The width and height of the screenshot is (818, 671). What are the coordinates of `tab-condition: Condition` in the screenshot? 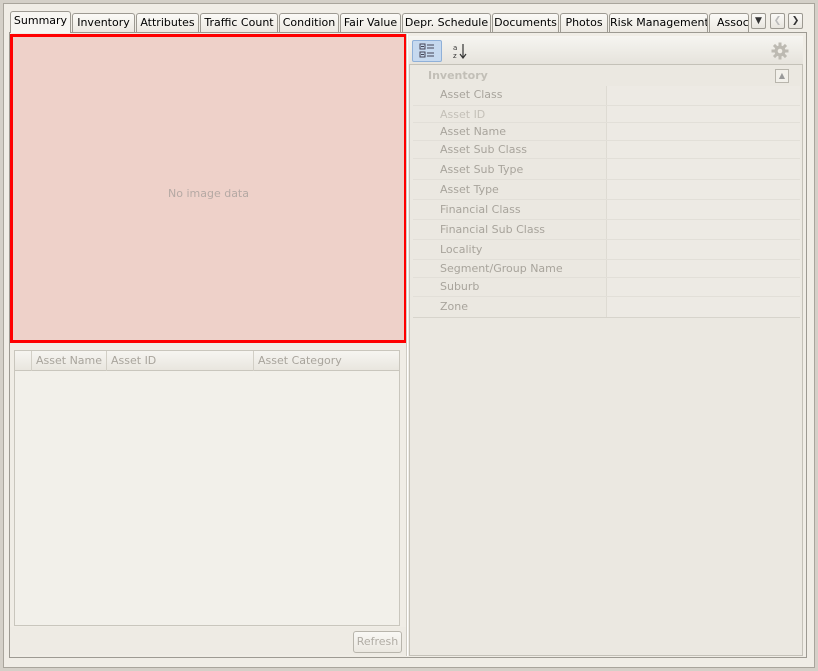 It's located at (309, 22).